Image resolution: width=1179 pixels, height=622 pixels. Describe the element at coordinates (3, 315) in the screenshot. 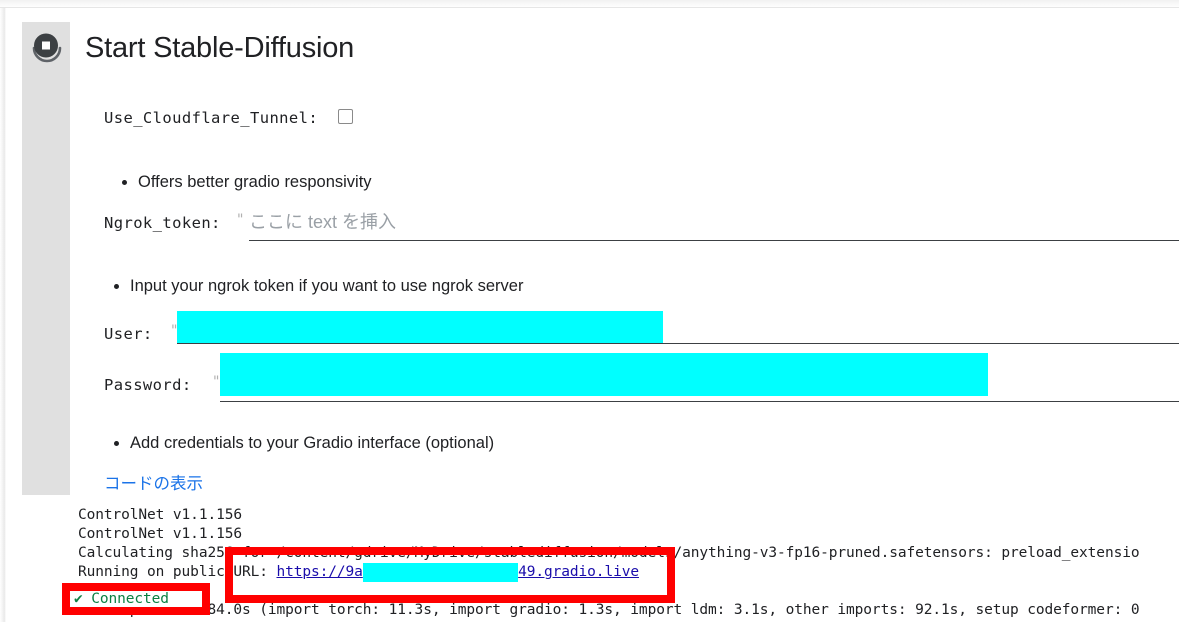

I see `left-edge-shadow` at that location.